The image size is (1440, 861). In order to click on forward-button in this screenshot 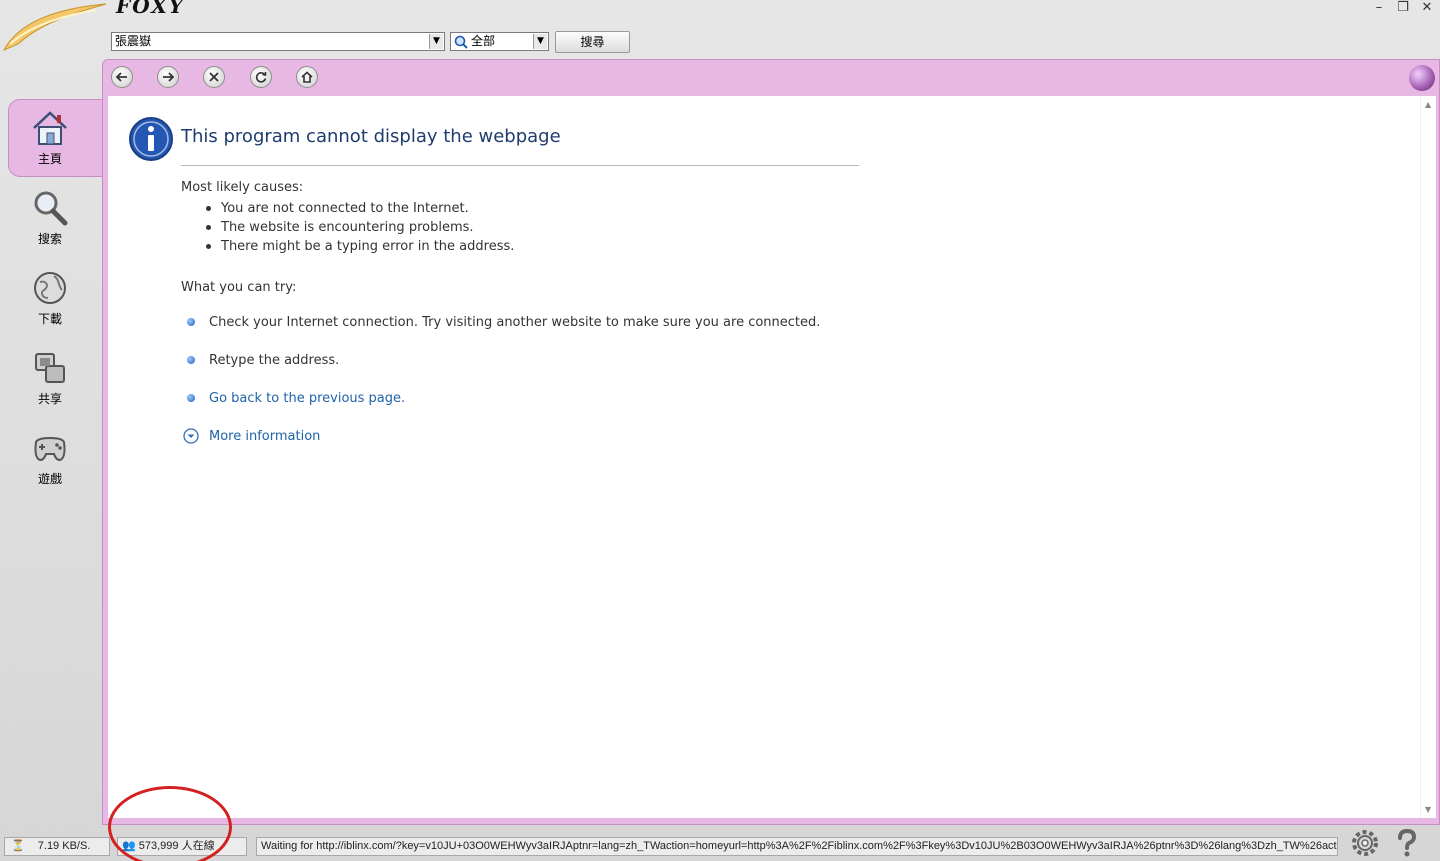, I will do `click(168, 77)`.